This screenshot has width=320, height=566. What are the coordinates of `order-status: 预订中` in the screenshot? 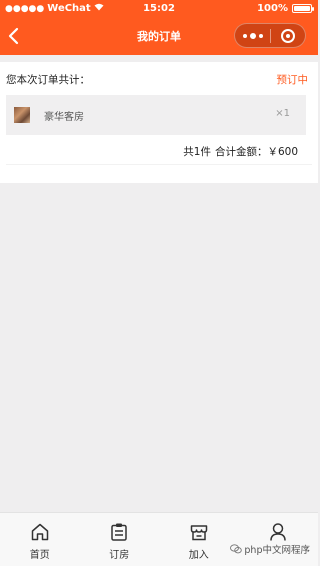 It's located at (292, 80).